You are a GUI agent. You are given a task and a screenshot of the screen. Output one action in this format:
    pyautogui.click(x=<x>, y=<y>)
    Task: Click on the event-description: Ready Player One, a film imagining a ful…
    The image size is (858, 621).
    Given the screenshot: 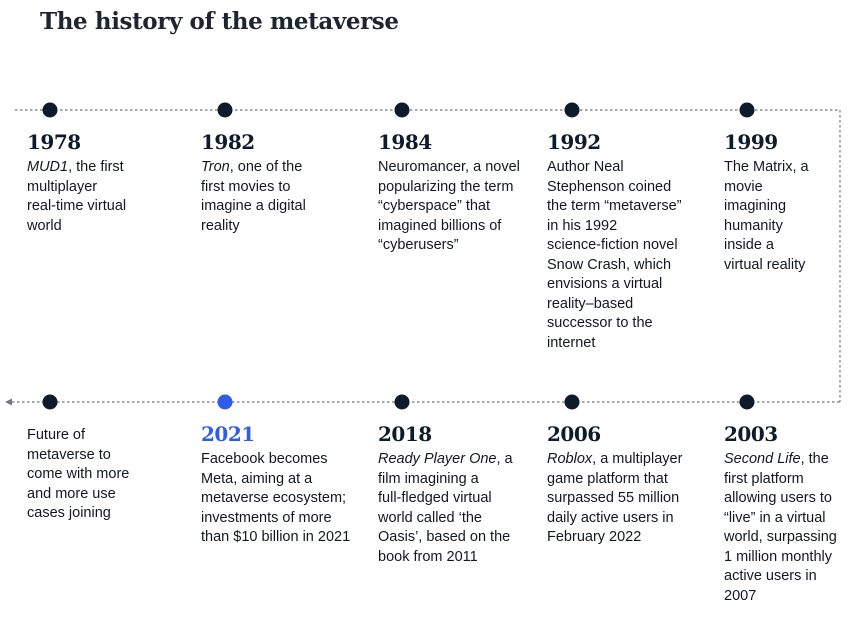 What is the action you would take?
    pyautogui.click(x=463, y=508)
    